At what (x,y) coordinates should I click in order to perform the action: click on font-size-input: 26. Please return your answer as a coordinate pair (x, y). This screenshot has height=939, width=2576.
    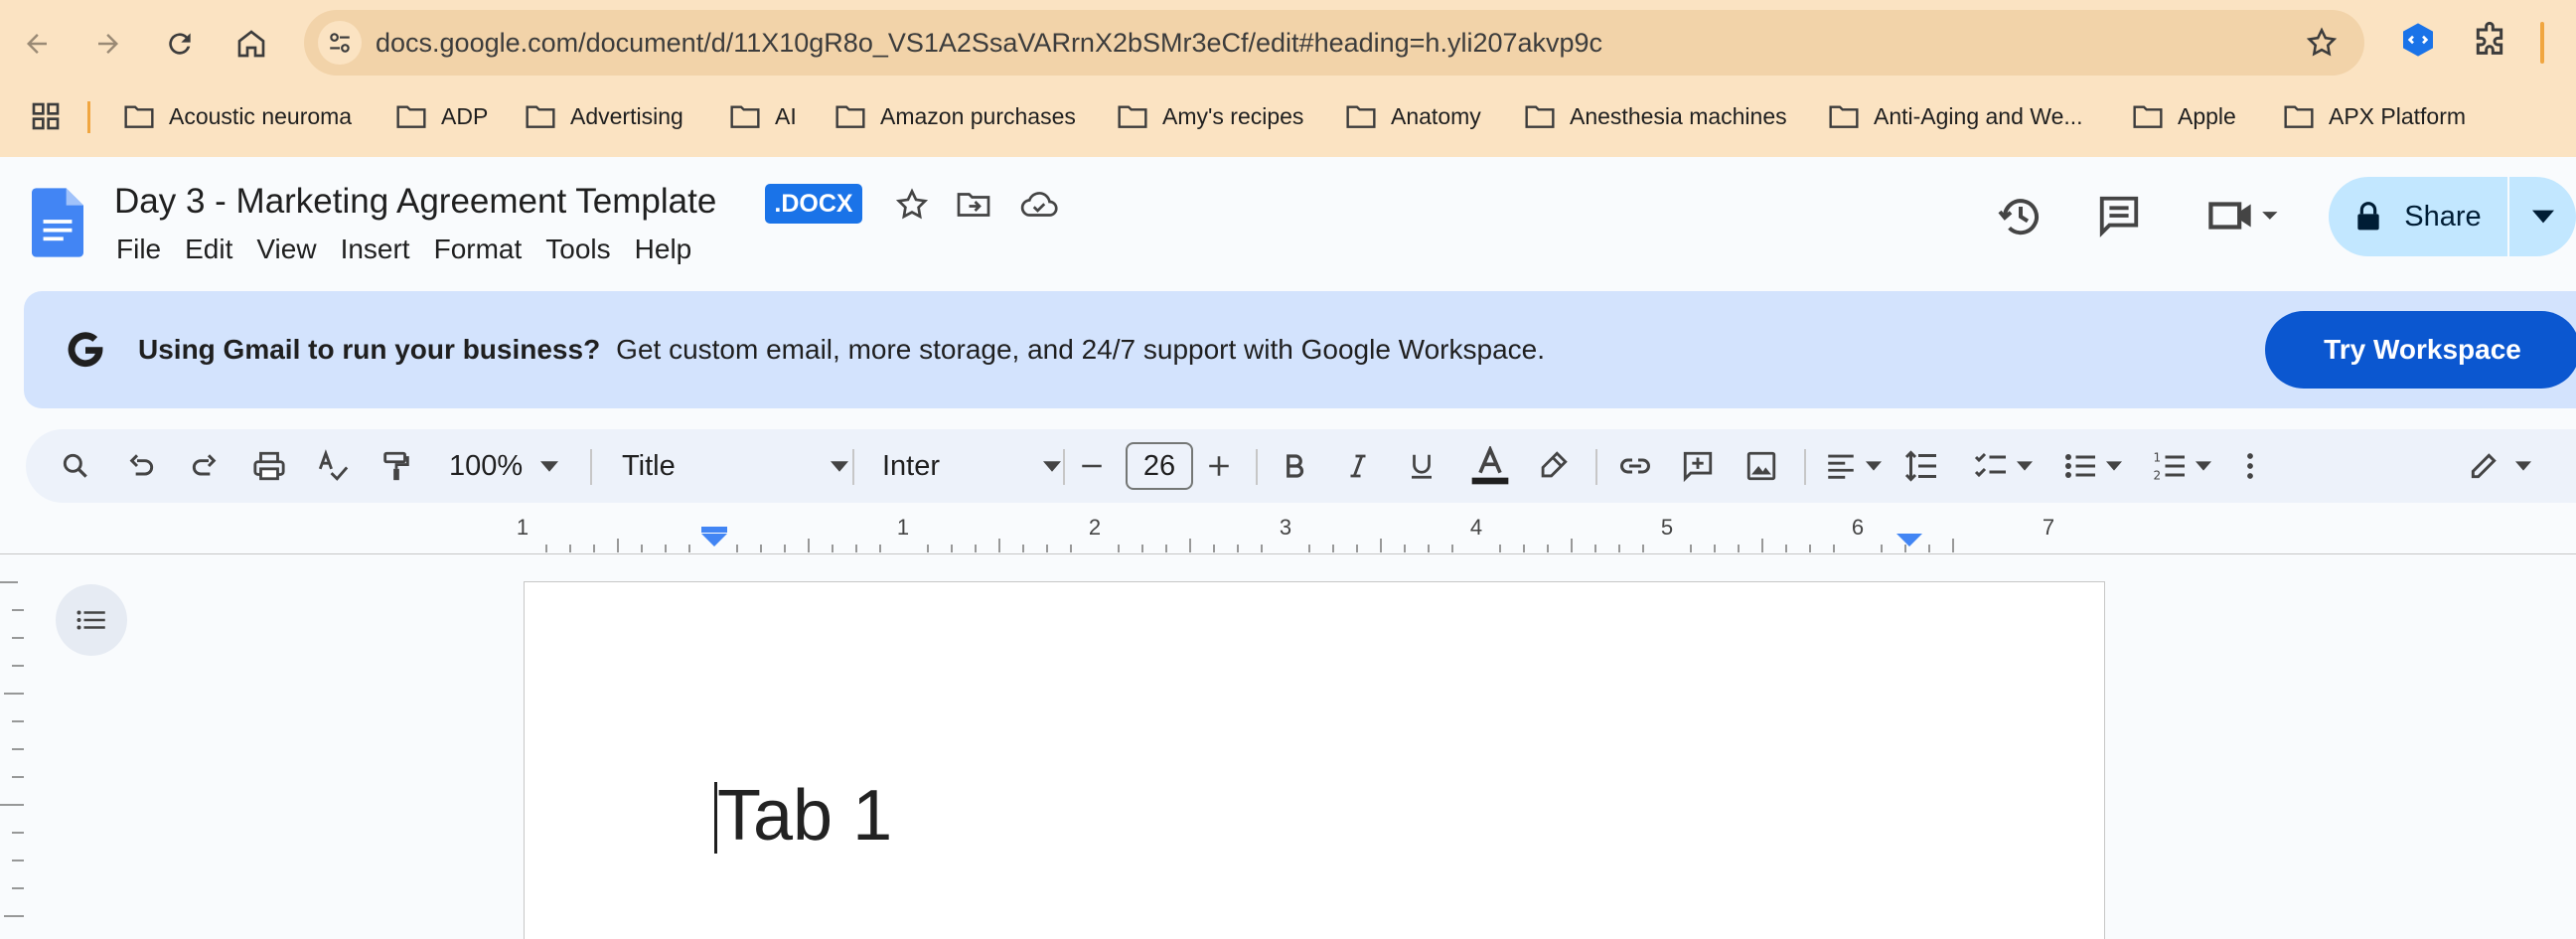
    Looking at the image, I should click on (1159, 466).